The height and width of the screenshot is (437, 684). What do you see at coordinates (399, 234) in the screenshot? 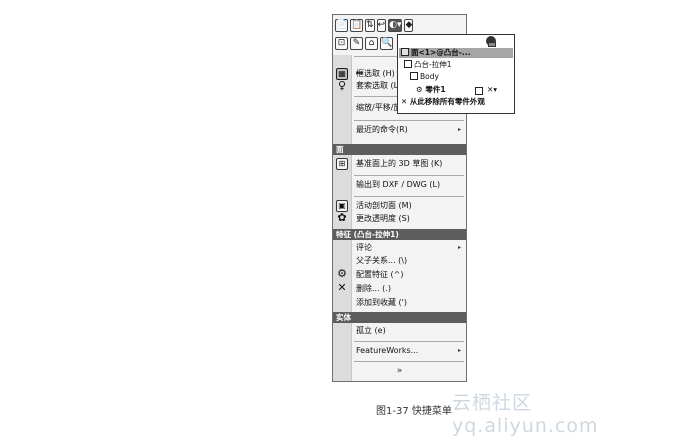
I see `section-header-feature: 特征 (凸台-拉伸1)` at bounding box center [399, 234].